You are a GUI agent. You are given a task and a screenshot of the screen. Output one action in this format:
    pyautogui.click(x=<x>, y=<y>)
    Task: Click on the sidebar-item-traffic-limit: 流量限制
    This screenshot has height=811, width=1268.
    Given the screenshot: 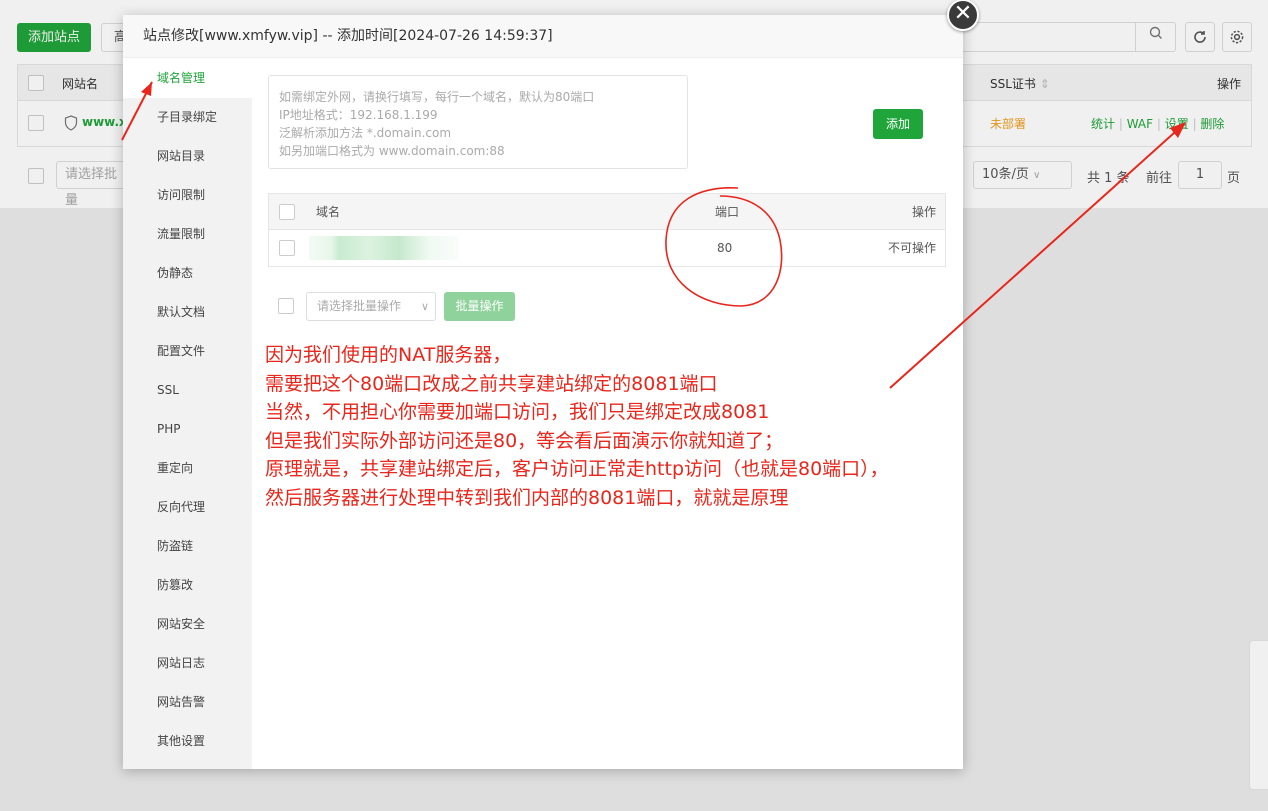 What is the action you would take?
    pyautogui.click(x=187, y=234)
    